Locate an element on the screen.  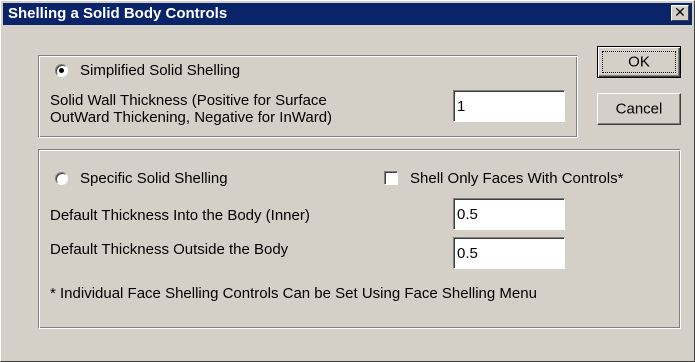
ok-button-label: OK is located at coordinates (639, 62).